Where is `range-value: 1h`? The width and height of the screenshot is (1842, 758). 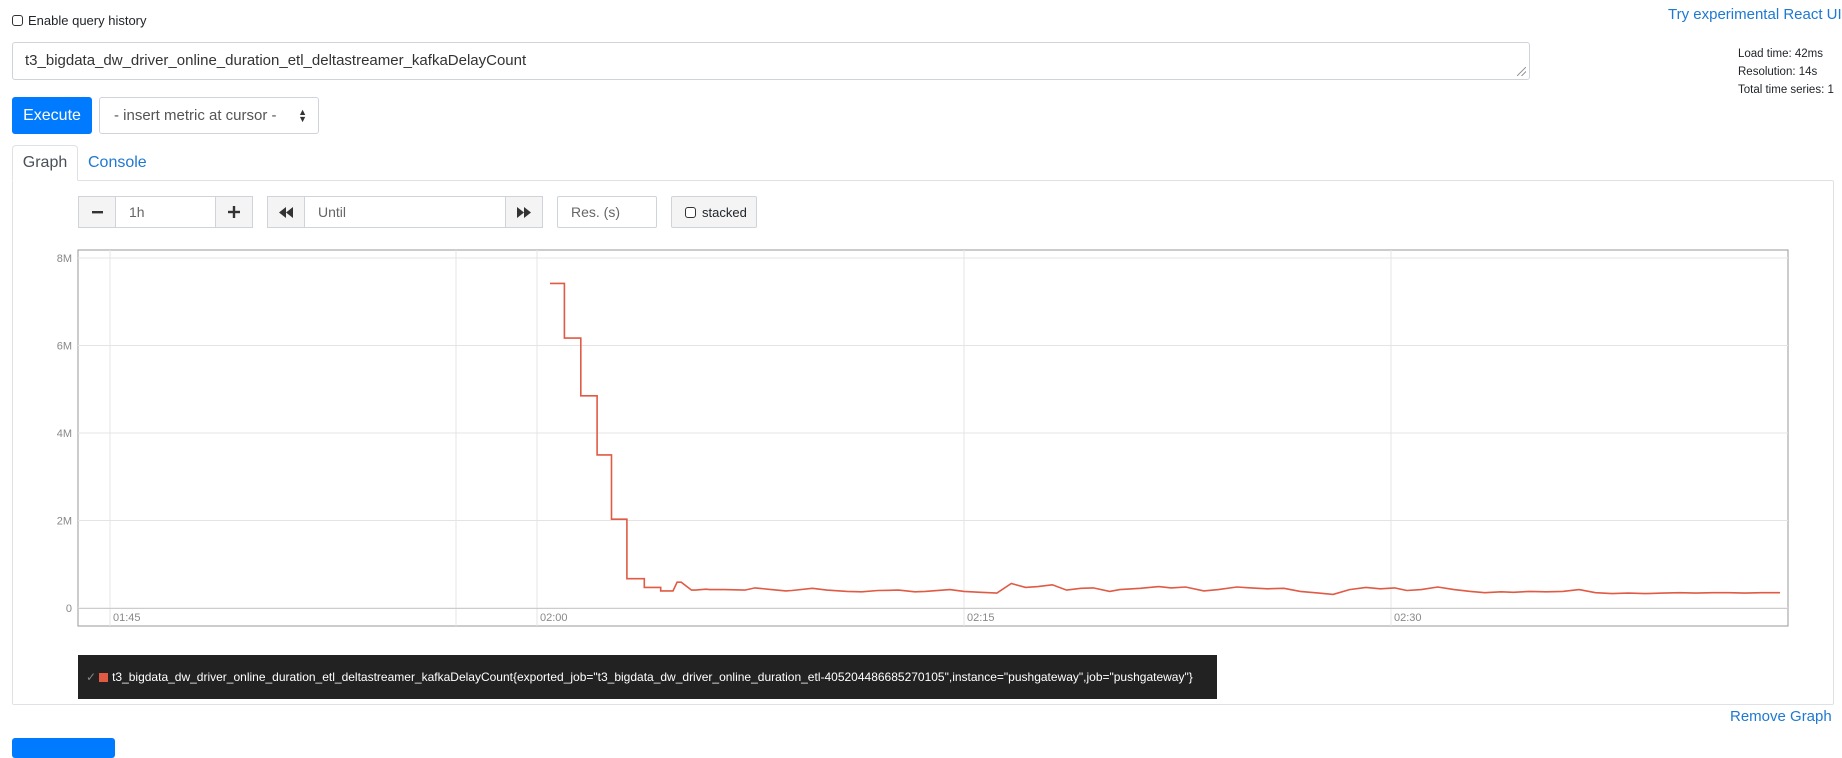 range-value: 1h is located at coordinates (137, 212).